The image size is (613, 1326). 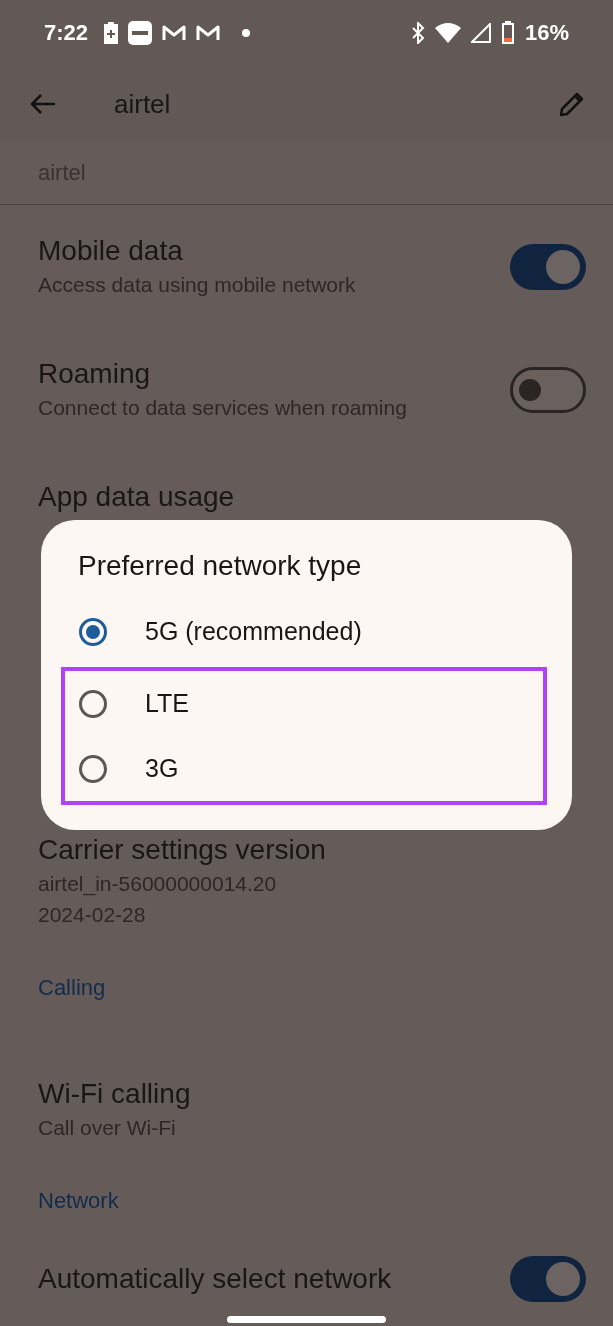 What do you see at coordinates (220, 566) in the screenshot?
I see `dialog-title: Preferred network type` at bounding box center [220, 566].